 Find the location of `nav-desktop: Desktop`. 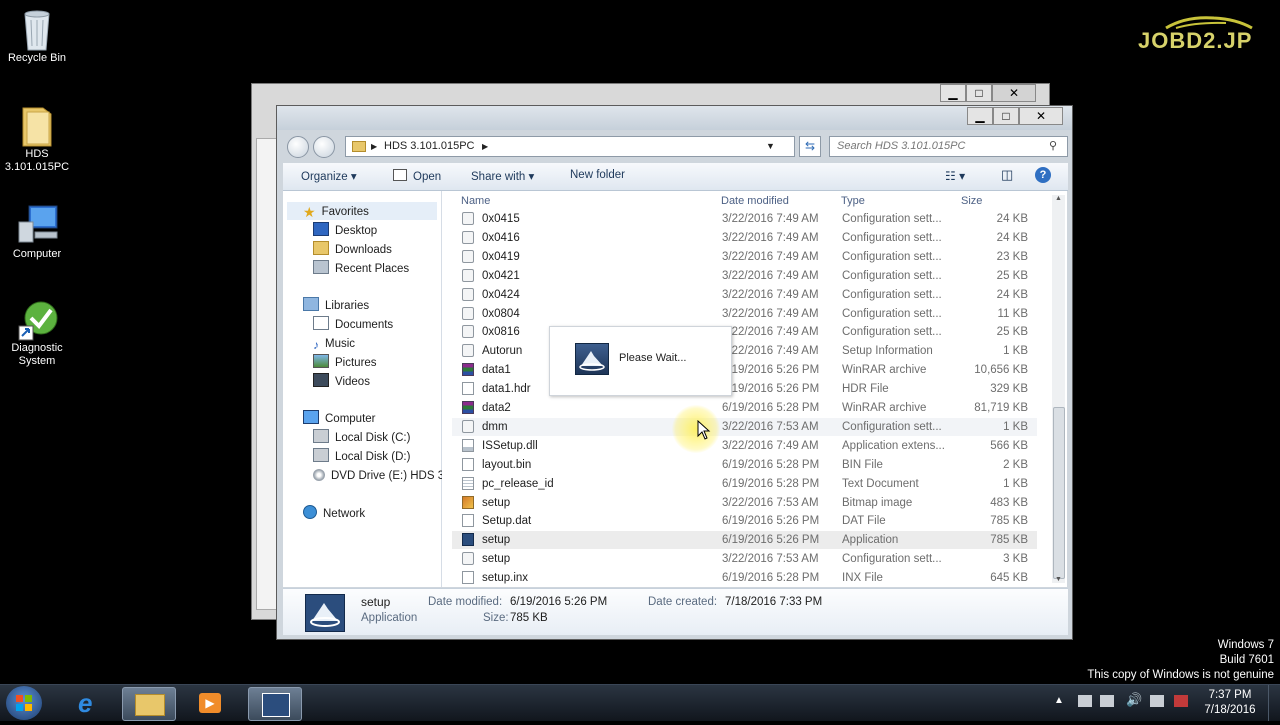

nav-desktop: Desktop is located at coordinates (345, 231).